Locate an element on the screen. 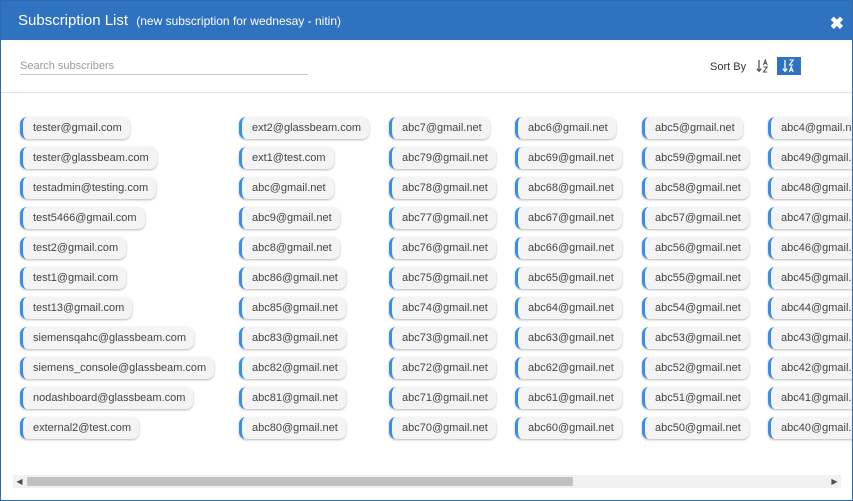 The height and width of the screenshot is (501, 853). subscriber-chip: abc41@gmail.net is located at coordinates (810, 398).